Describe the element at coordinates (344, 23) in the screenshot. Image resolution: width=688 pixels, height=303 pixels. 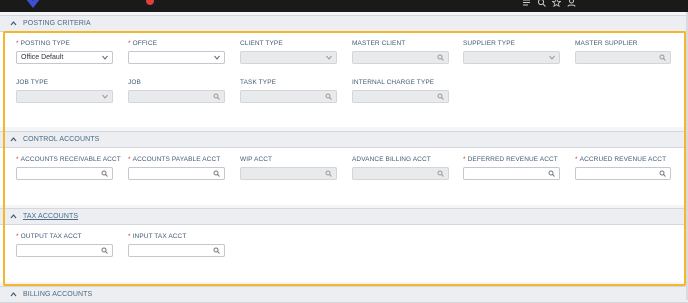
I see `section-header-posting-criteria: POSTING CRITERIA` at that location.